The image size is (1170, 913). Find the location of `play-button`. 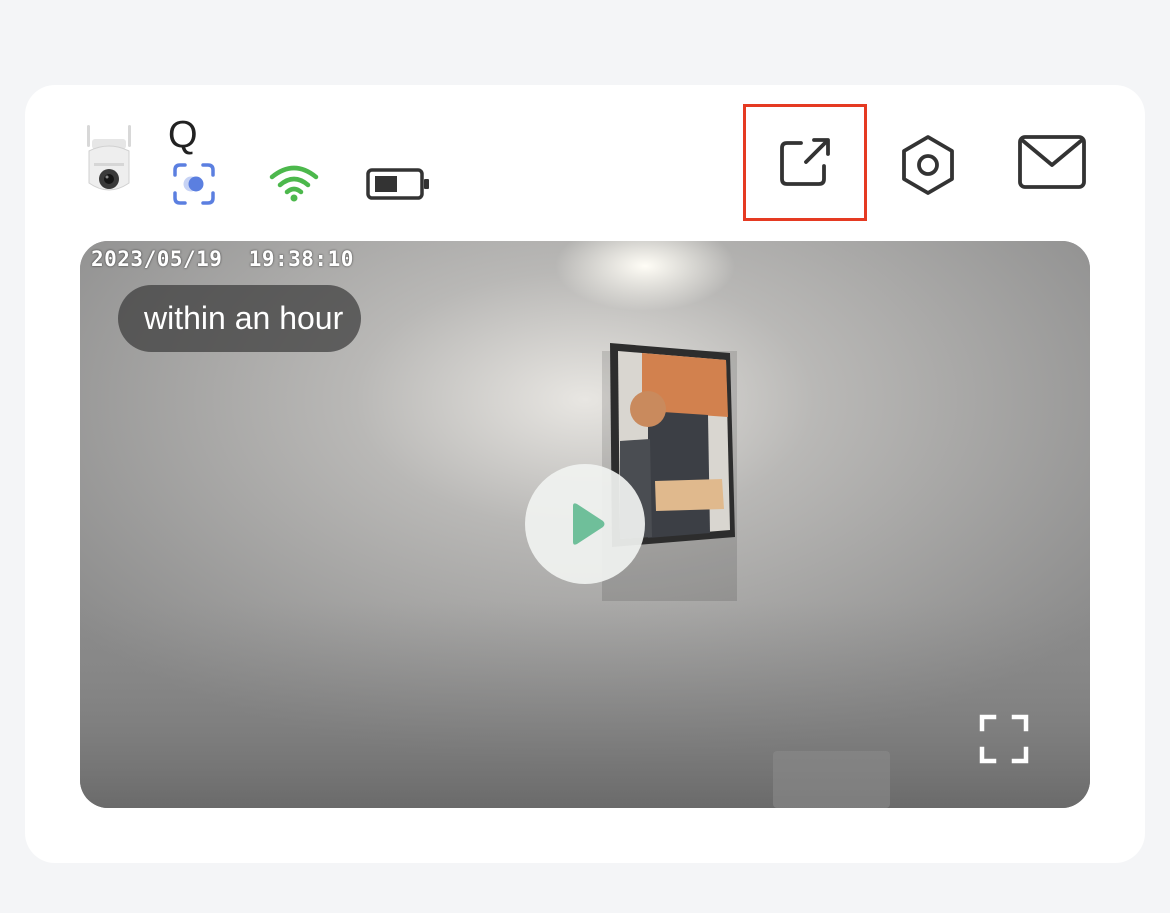

play-button is located at coordinates (585, 524).